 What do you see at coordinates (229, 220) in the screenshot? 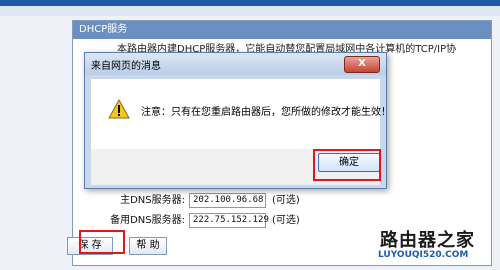
I see `secondary-dns-input: 222.75.152.129` at bounding box center [229, 220].